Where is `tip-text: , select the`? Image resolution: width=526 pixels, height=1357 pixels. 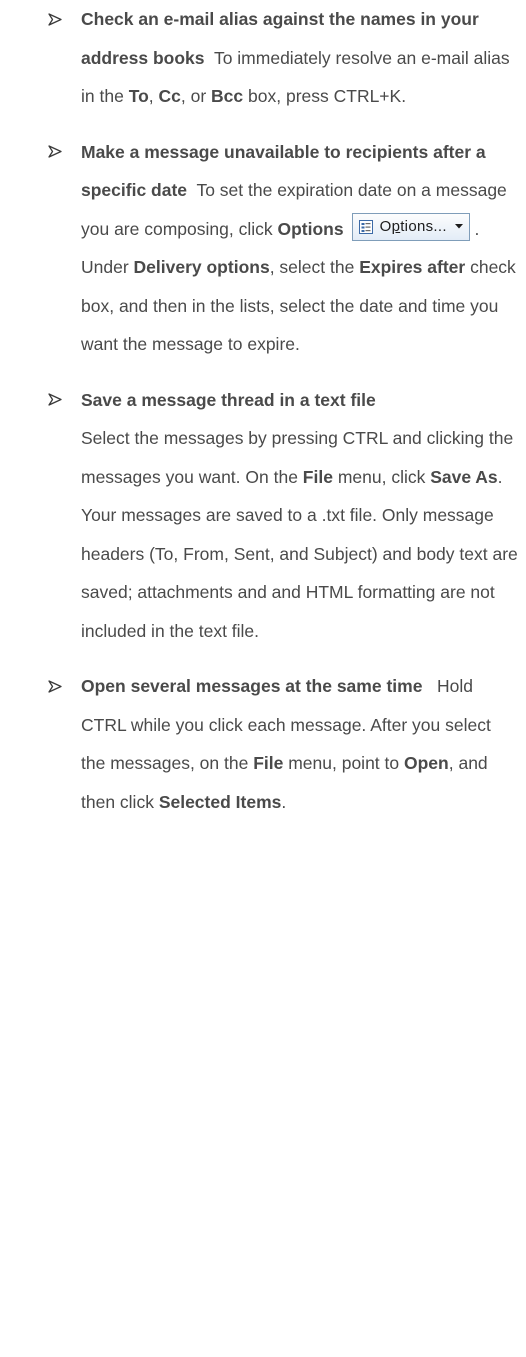
tip-text: , select the is located at coordinates (314, 267).